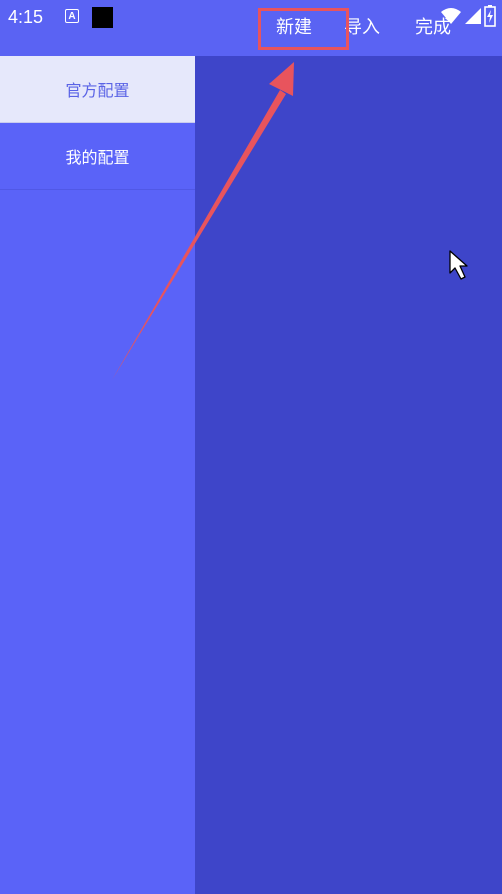 This screenshot has height=894, width=502. Describe the element at coordinates (473, 16) in the screenshot. I see `signal-icon` at that location.